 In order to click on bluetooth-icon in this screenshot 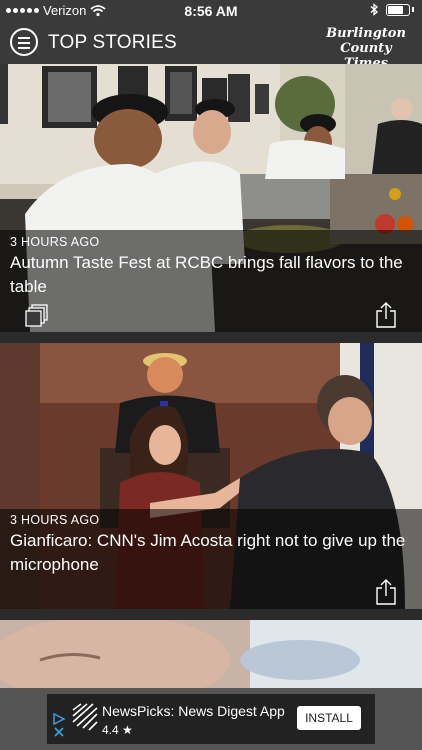, I will do `click(374, 9)`.